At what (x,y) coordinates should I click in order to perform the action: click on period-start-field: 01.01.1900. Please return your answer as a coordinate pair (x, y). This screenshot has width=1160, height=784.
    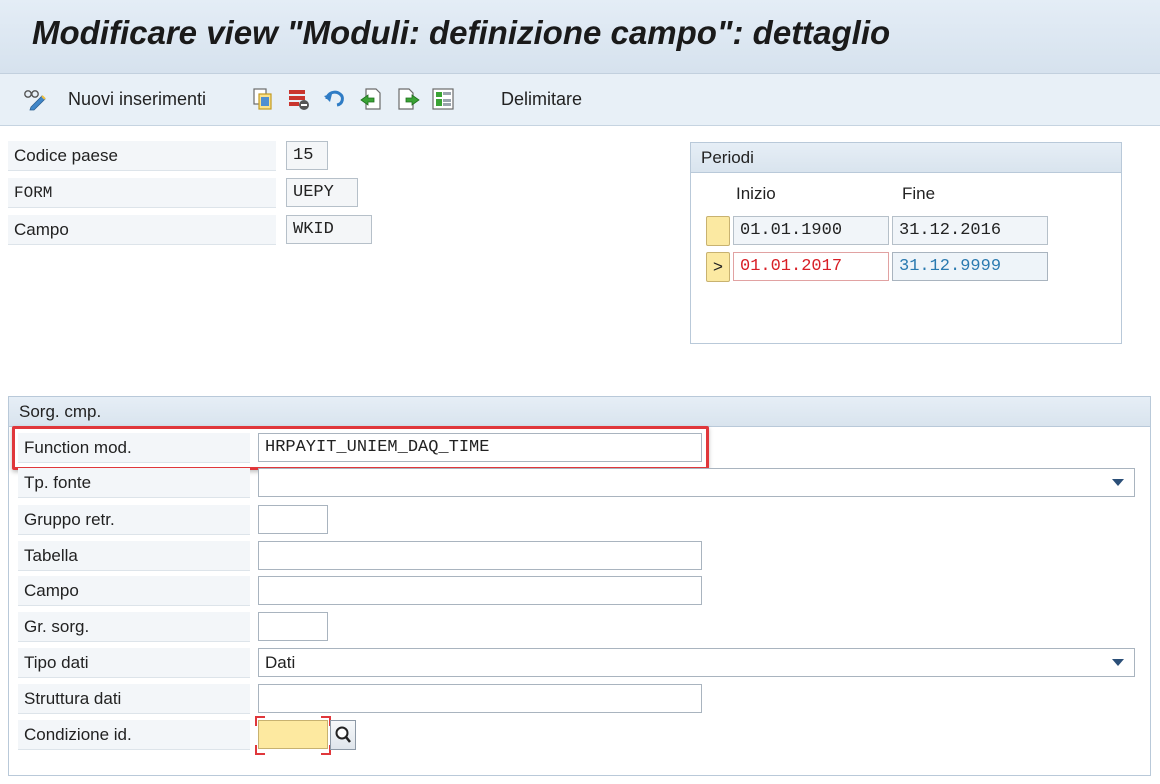
    Looking at the image, I should click on (811, 230).